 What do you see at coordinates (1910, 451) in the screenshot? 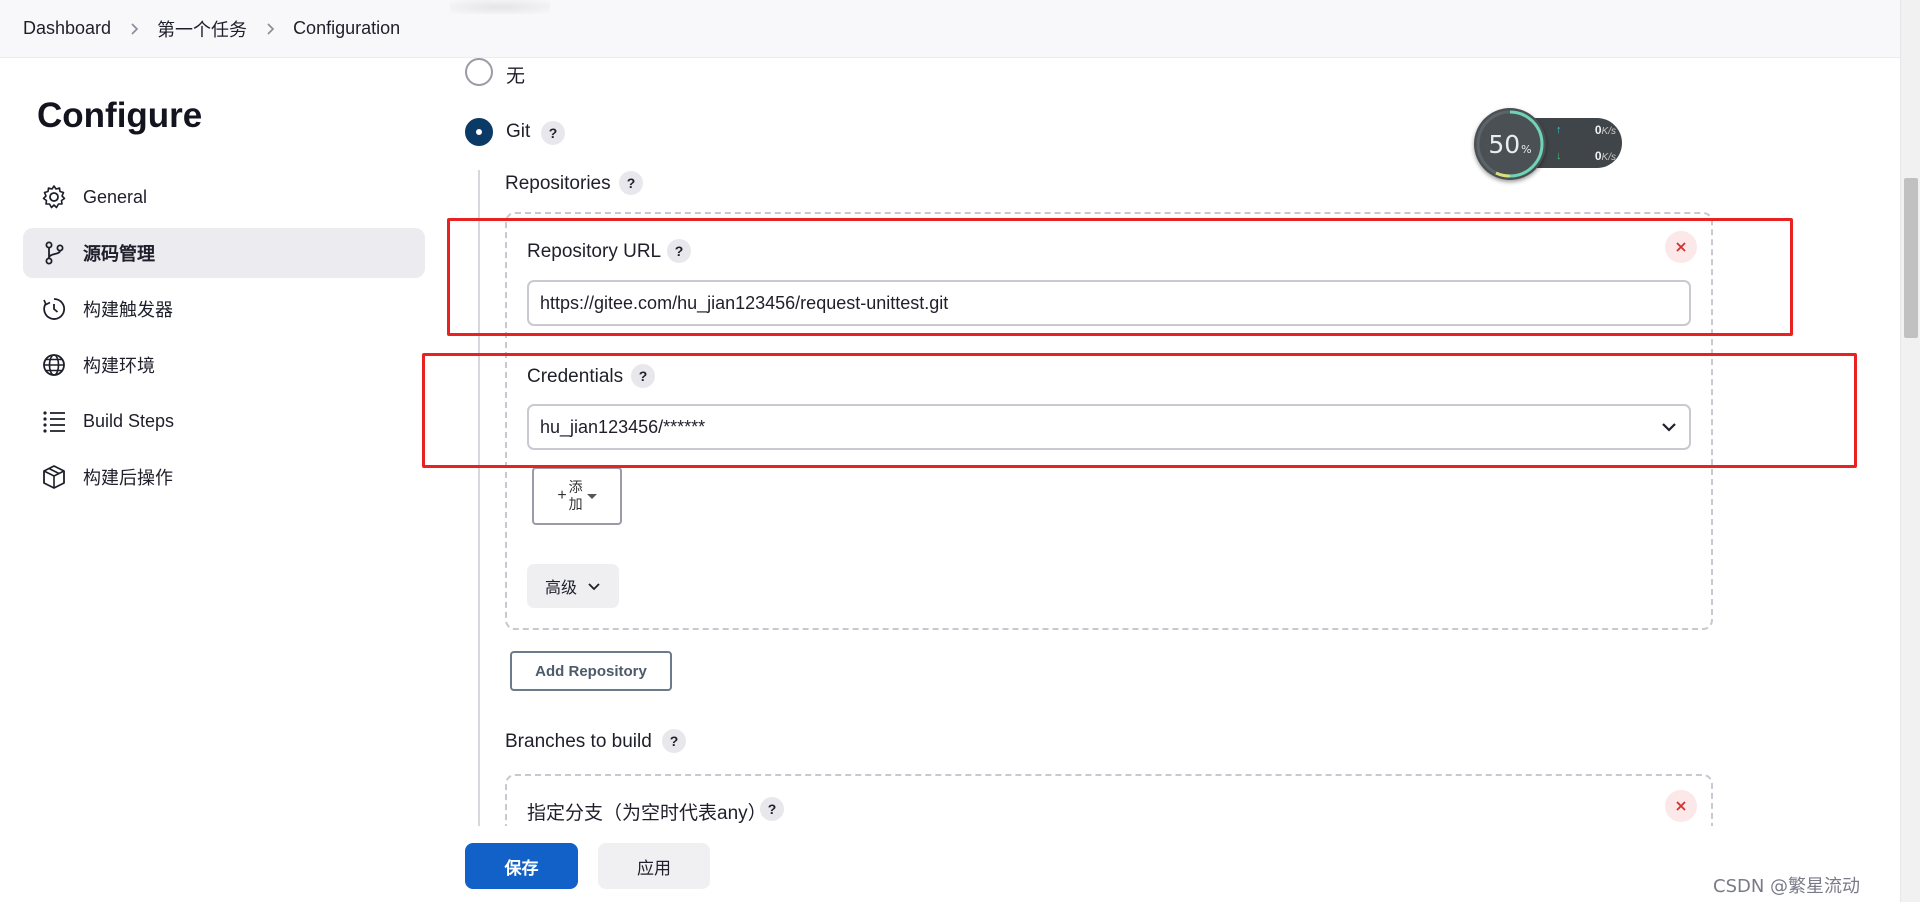
I see `page-scrollbar` at bounding box center [1910, 451].